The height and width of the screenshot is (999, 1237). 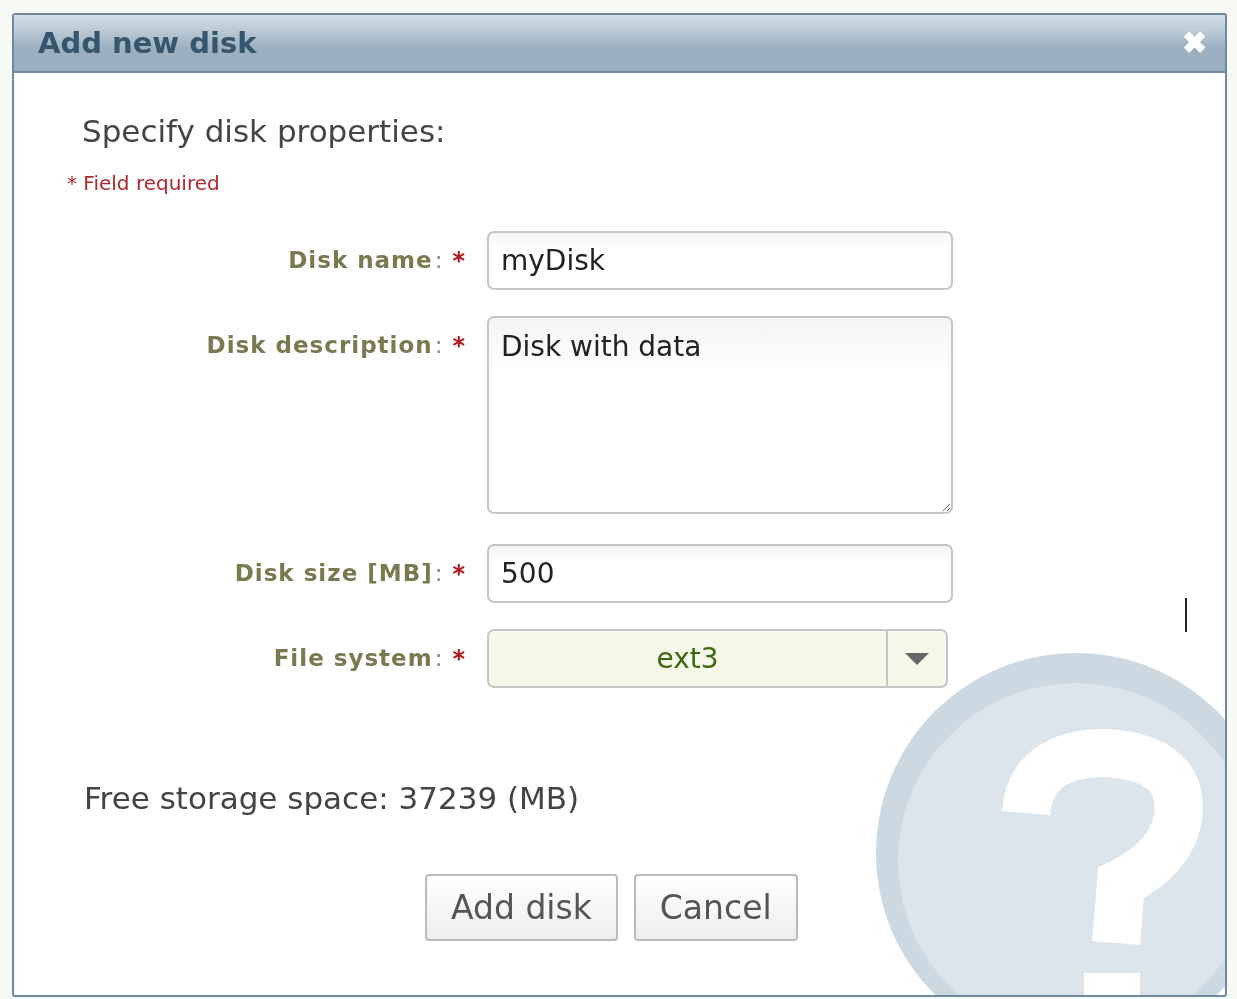 I want to click on dialog-title: Add new disk, so click(x=147, y=43).